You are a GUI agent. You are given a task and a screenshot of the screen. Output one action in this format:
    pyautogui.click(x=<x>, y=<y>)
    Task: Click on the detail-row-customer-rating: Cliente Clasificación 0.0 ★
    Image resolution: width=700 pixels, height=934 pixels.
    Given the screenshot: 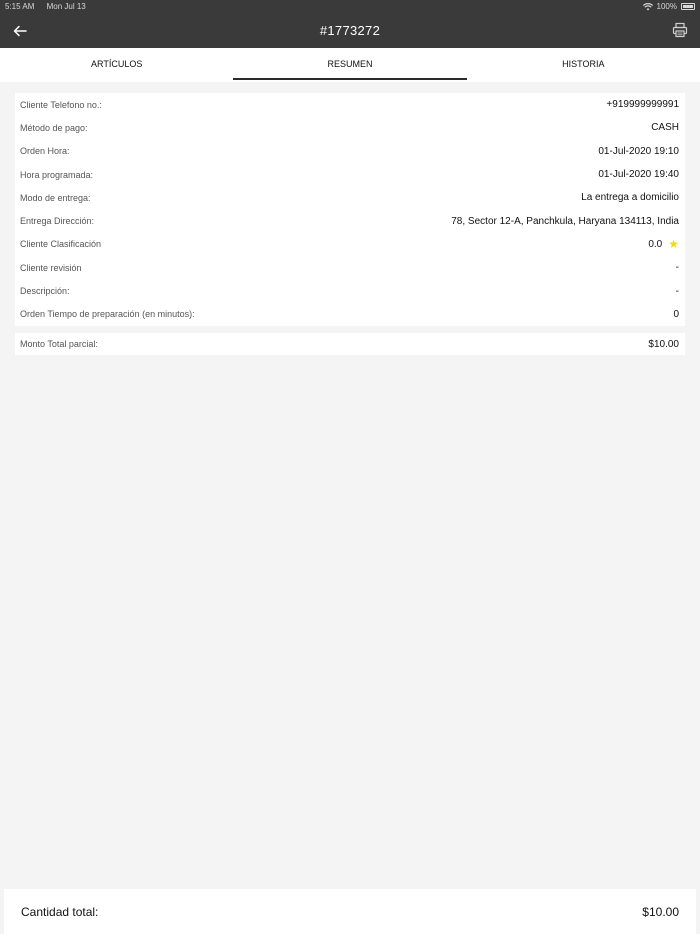 What is the action you would take?
    pyautogui.click(x=350, y=244)
    